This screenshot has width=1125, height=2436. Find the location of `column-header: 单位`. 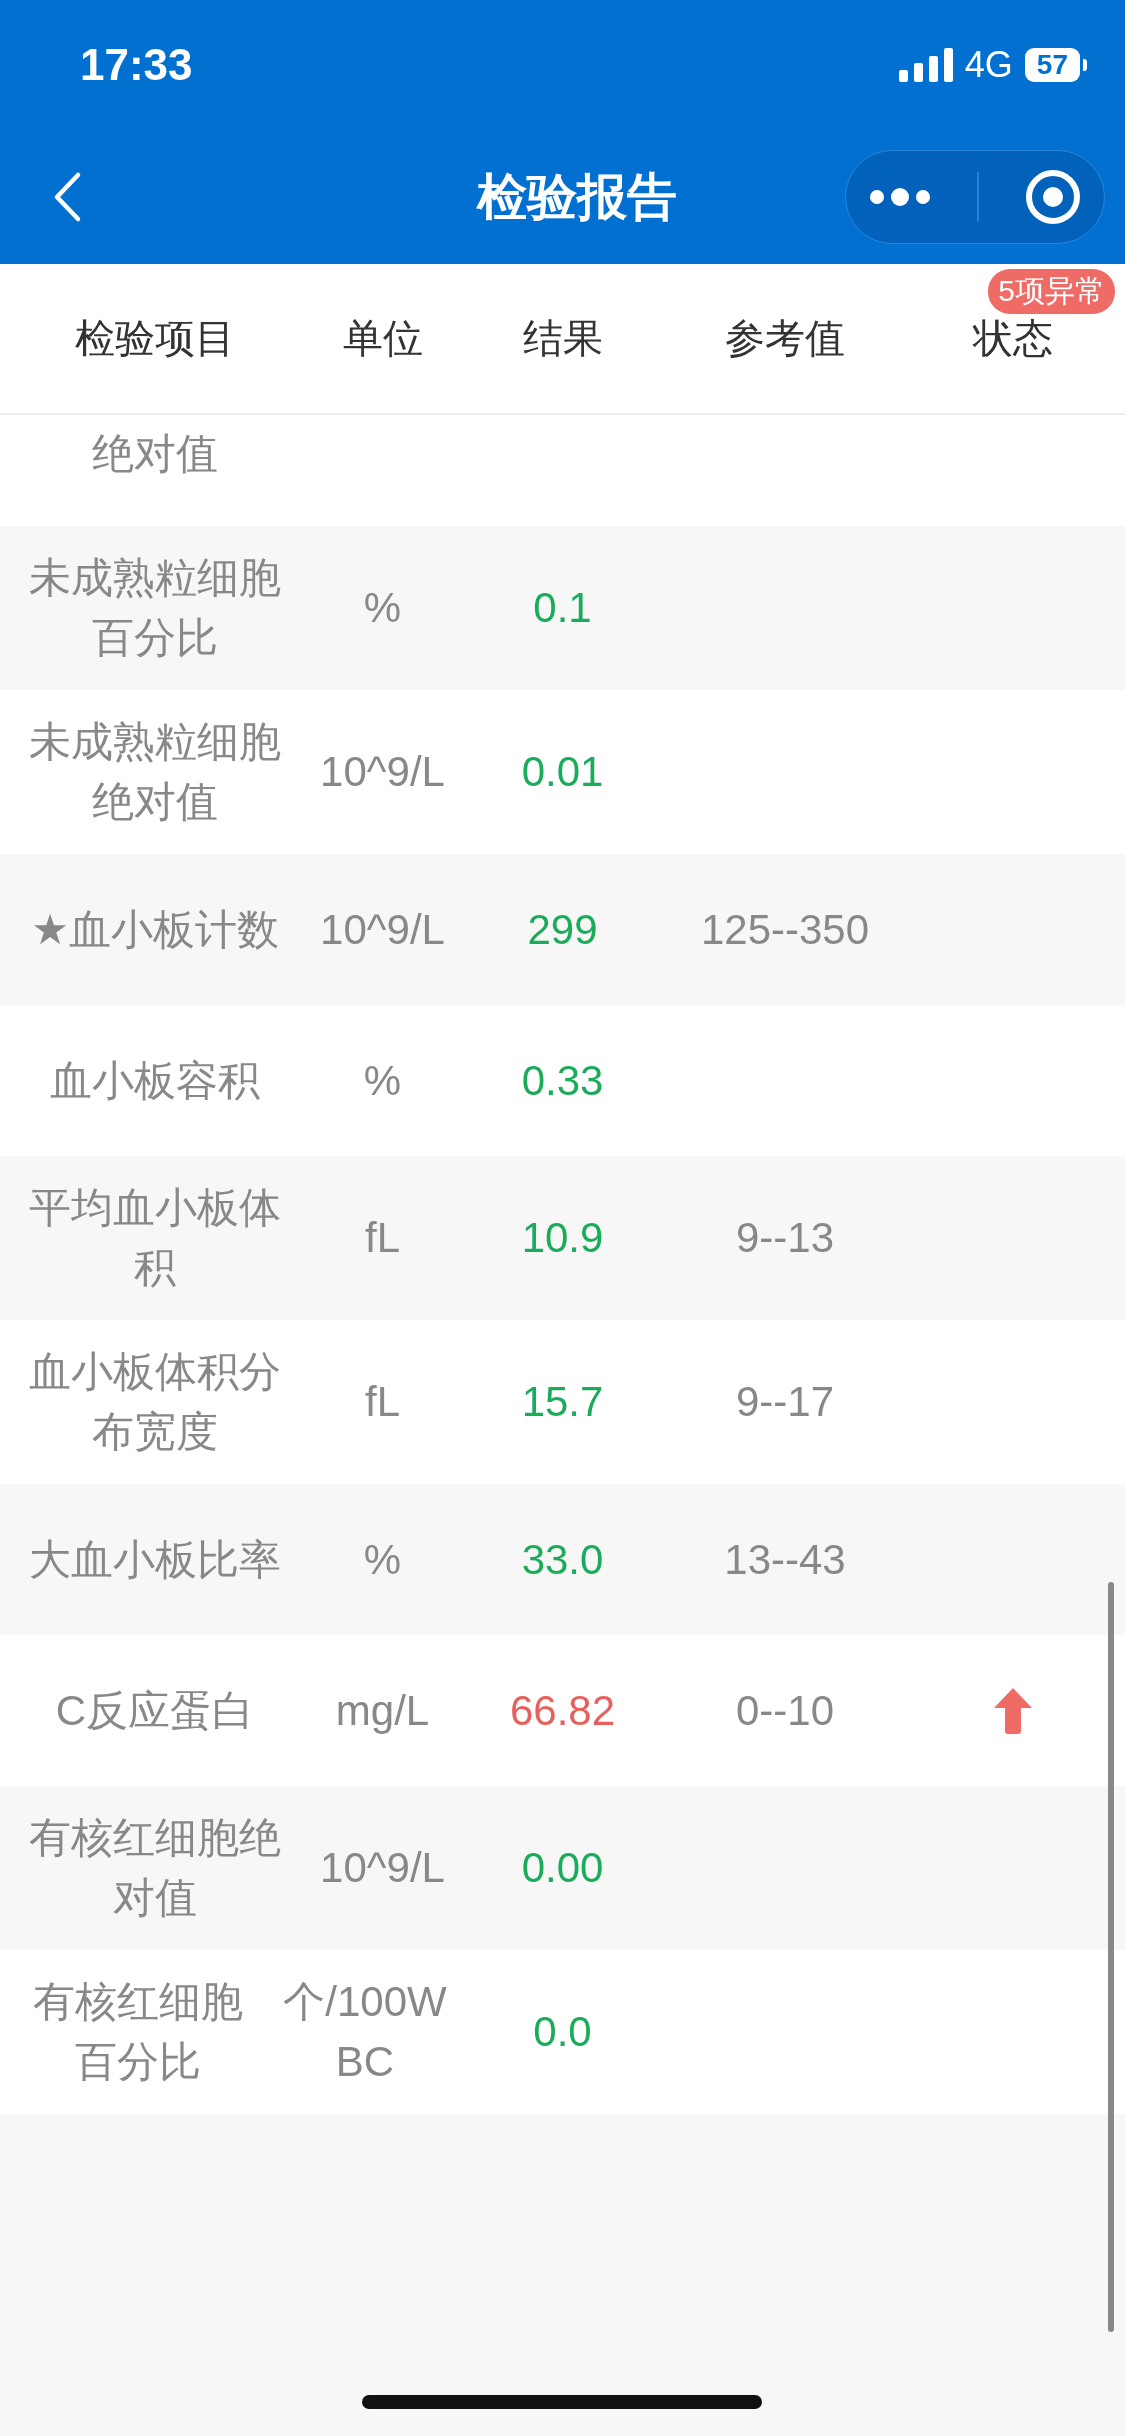

column-header: 单位 is located at coordinates (382, 338).